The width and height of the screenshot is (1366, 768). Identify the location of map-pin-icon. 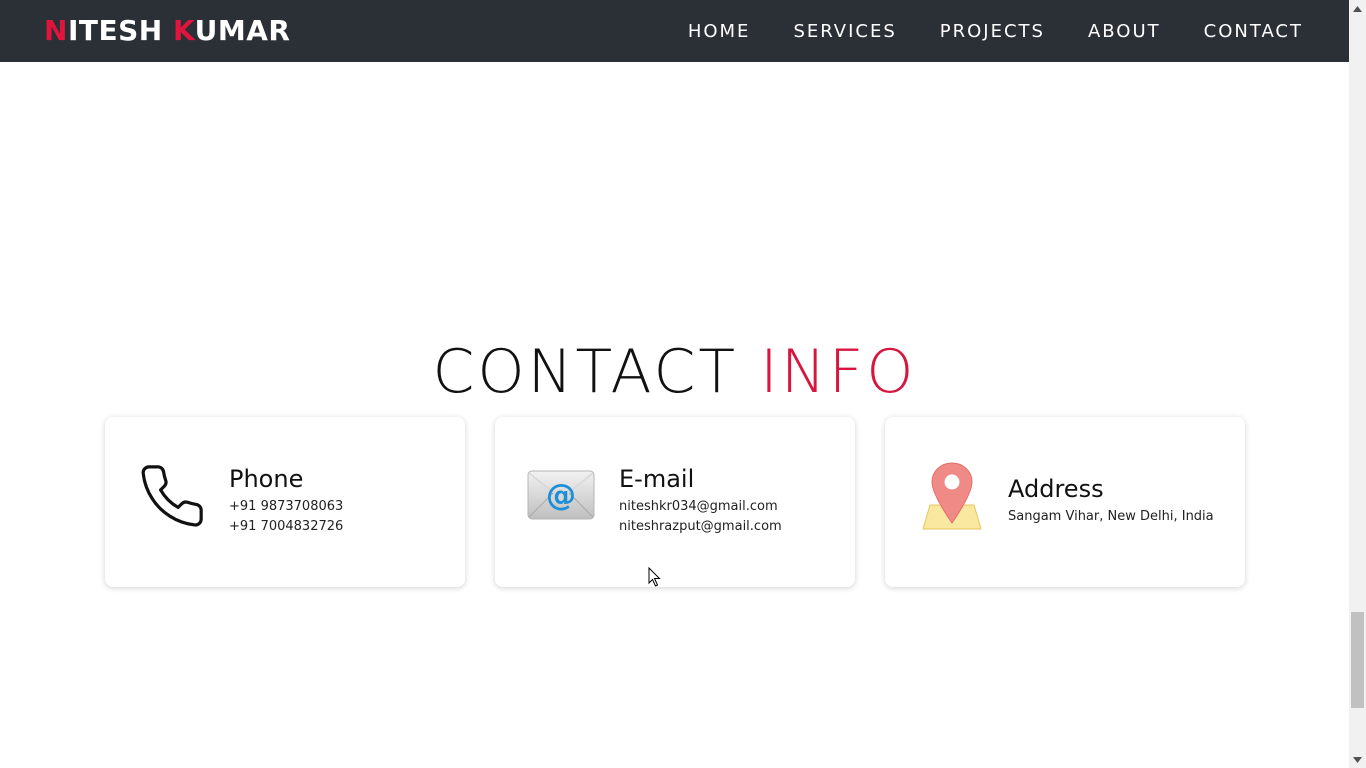
(952, 498).